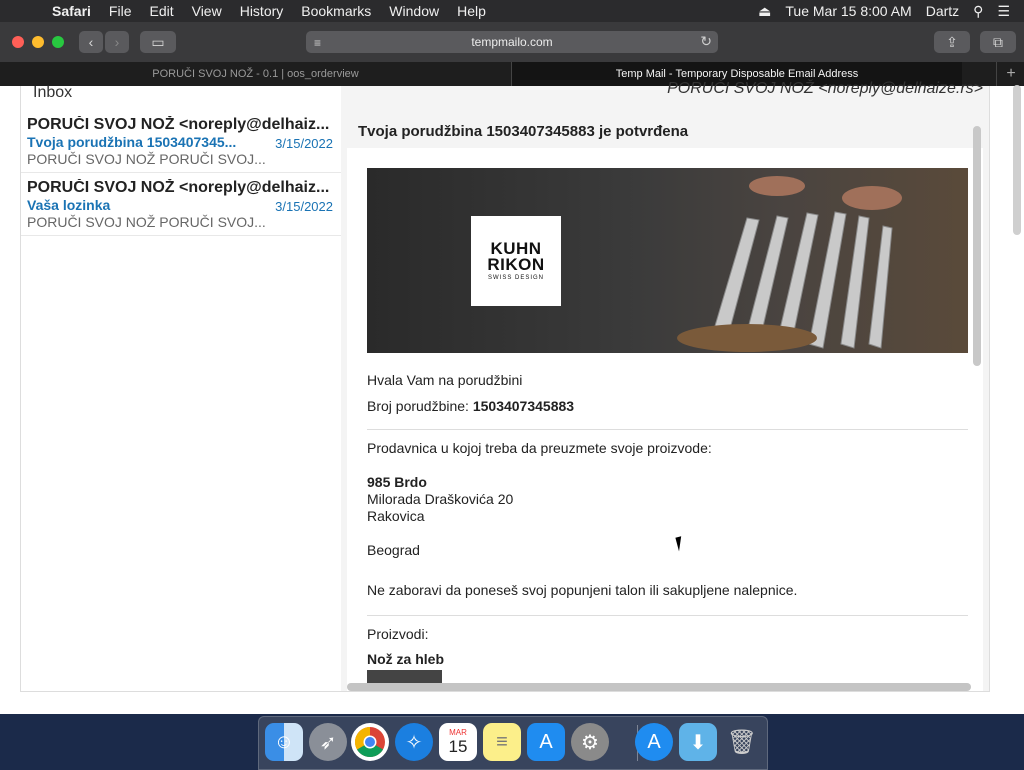 The height and width of the screenshot is (770, 1024). I want to click on message-sender: PORUČI SVOJ NOŽ <noreply@delhaize.rs>, so click(825, 88).